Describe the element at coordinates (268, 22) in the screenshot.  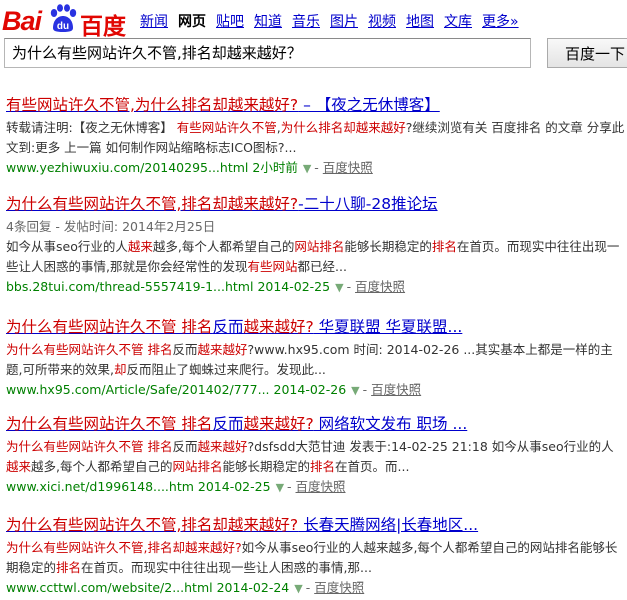
I see `nav-zhidao: 知道` at that location.